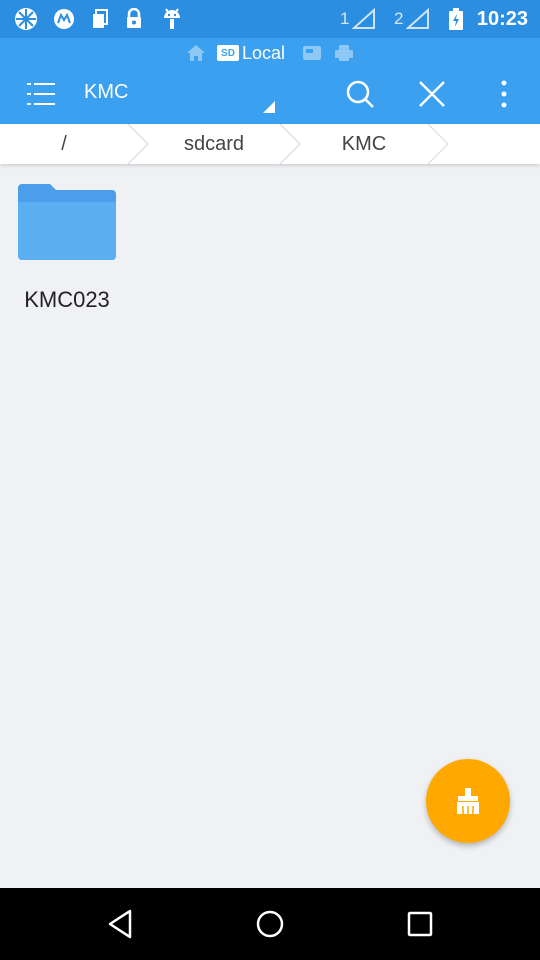 The height and width of the screenshot is (960, 540). I want to click on menu-button, so click(42, 94).